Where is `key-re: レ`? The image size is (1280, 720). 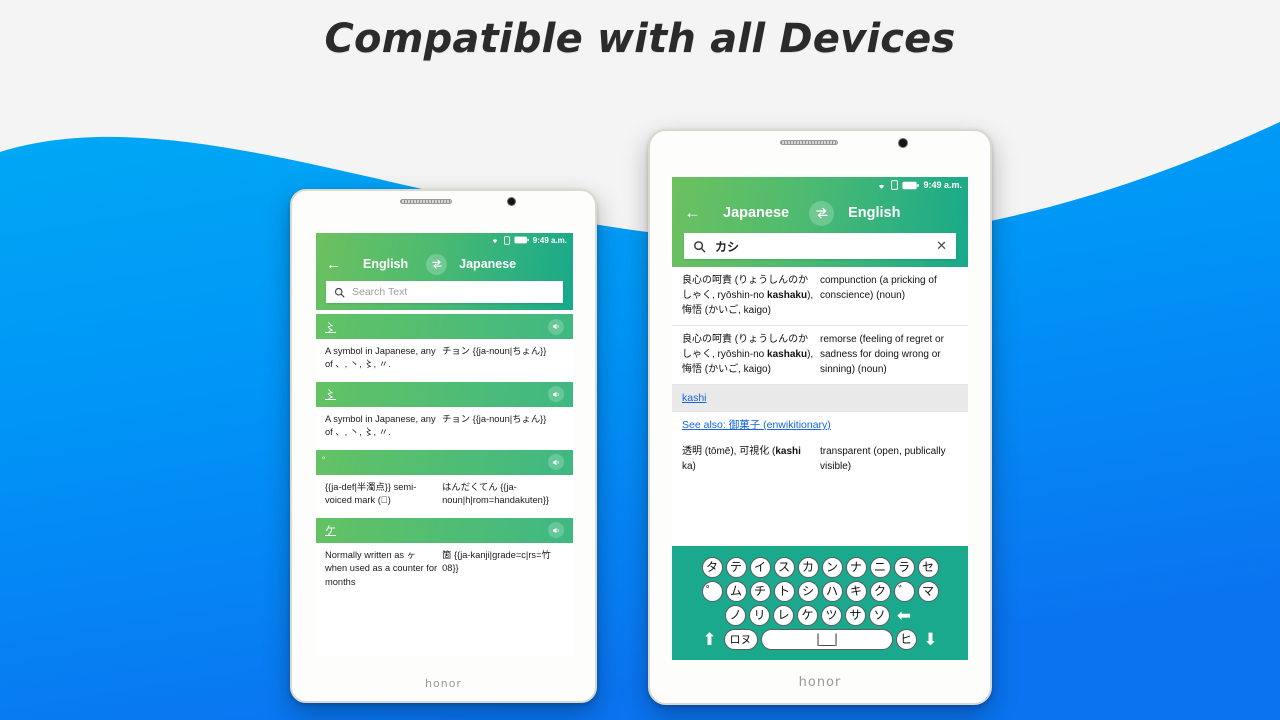 key-re: レ is located at coordinates (783, 615).